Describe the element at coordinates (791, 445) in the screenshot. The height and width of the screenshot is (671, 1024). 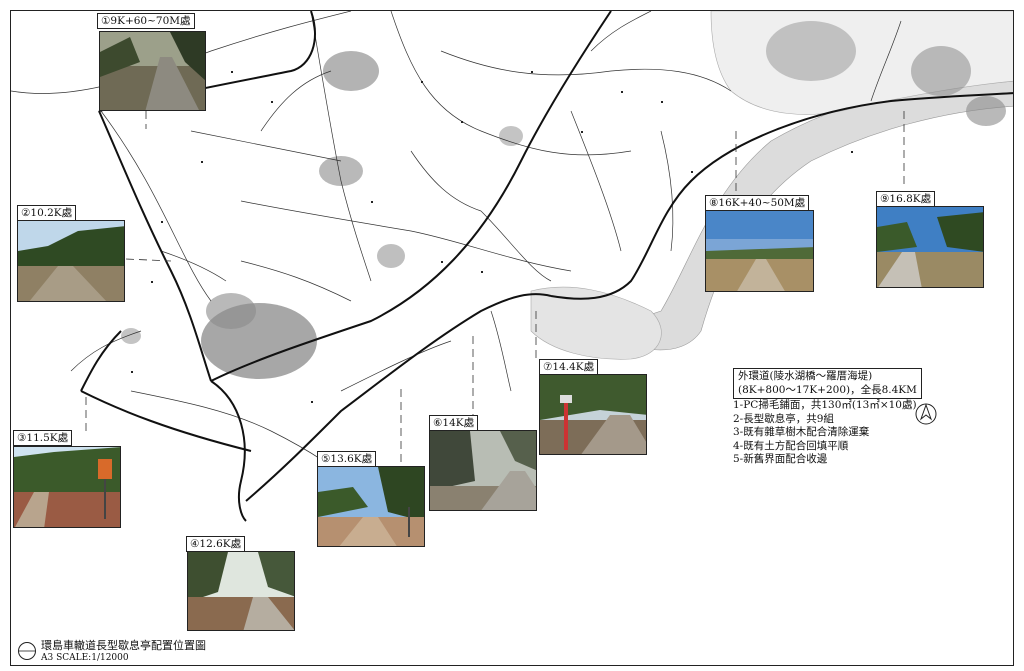
I see `legend-item-4: 4-既有土方配合回填平順` at that location.